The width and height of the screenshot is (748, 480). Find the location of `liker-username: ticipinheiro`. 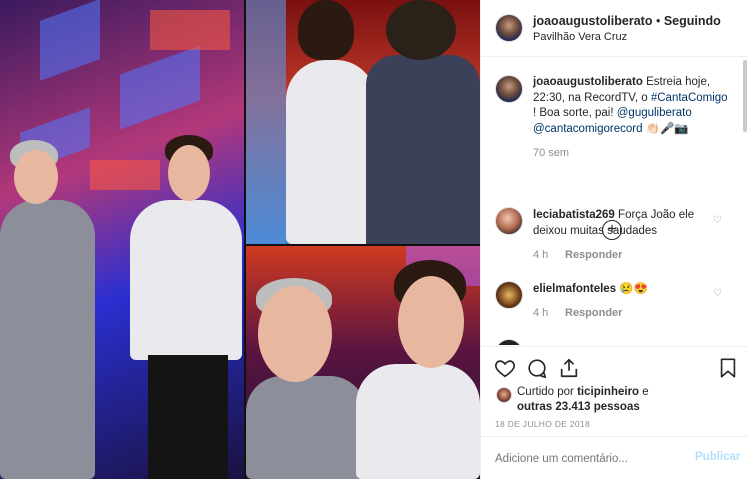

liker-username: ticipinheiro is located at coordinates (608, 392).